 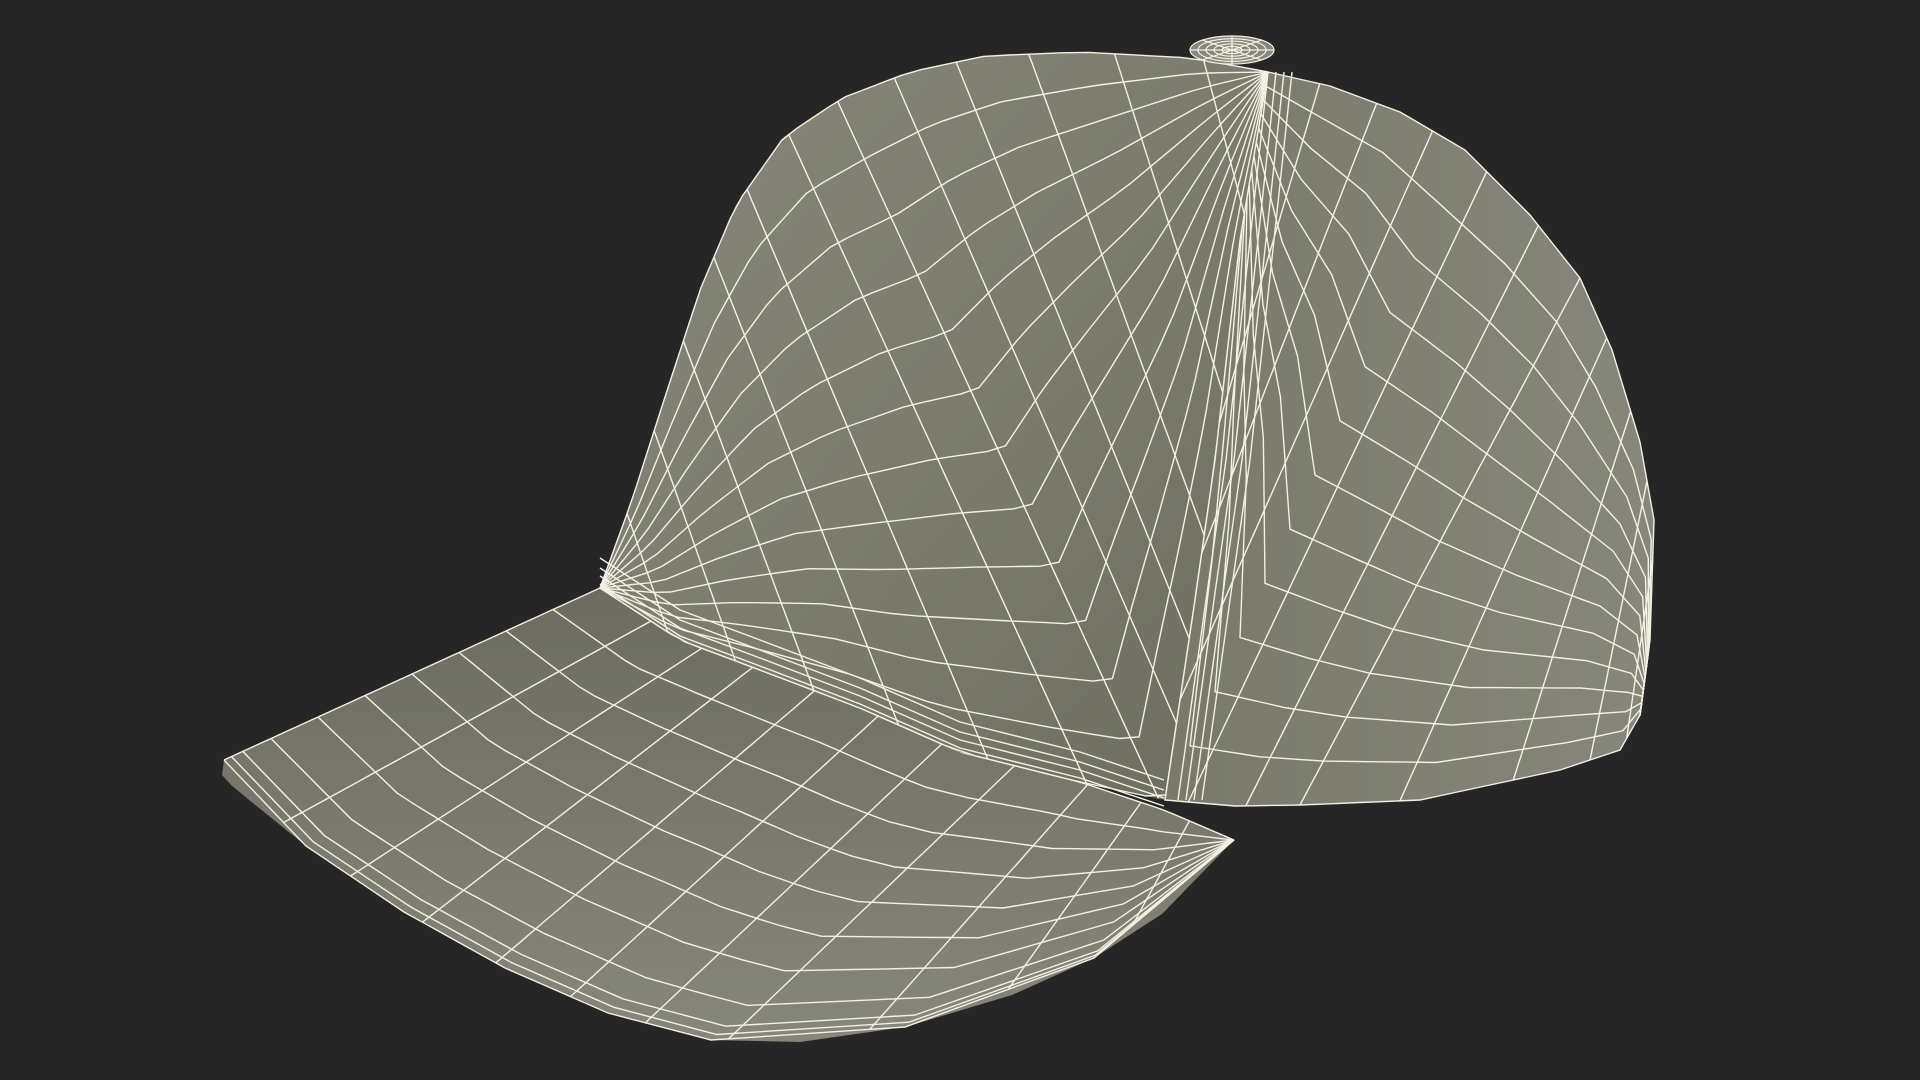 I want to click on top-button-wireframe, so click(x=1232, y=50).